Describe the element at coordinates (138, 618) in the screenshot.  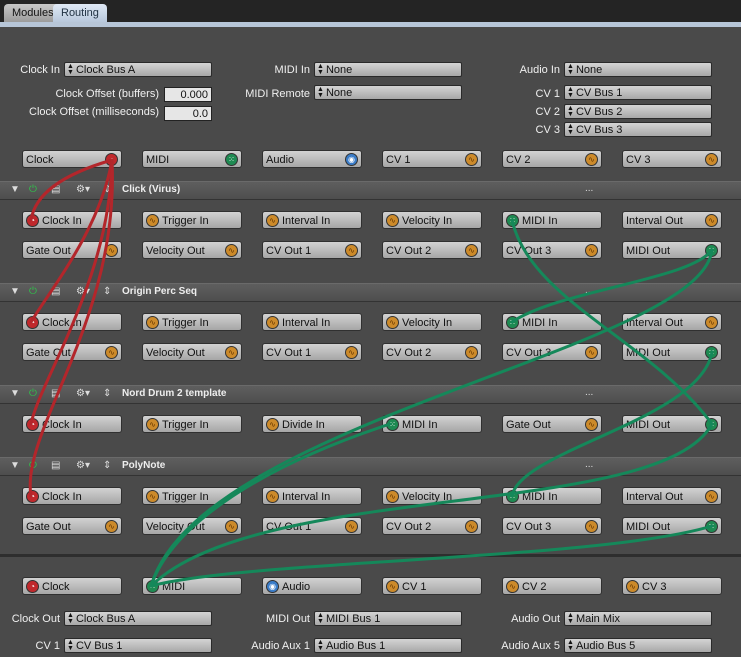
I see `clock-out-select: ▲ ▼ Clock Bus A` at that location.